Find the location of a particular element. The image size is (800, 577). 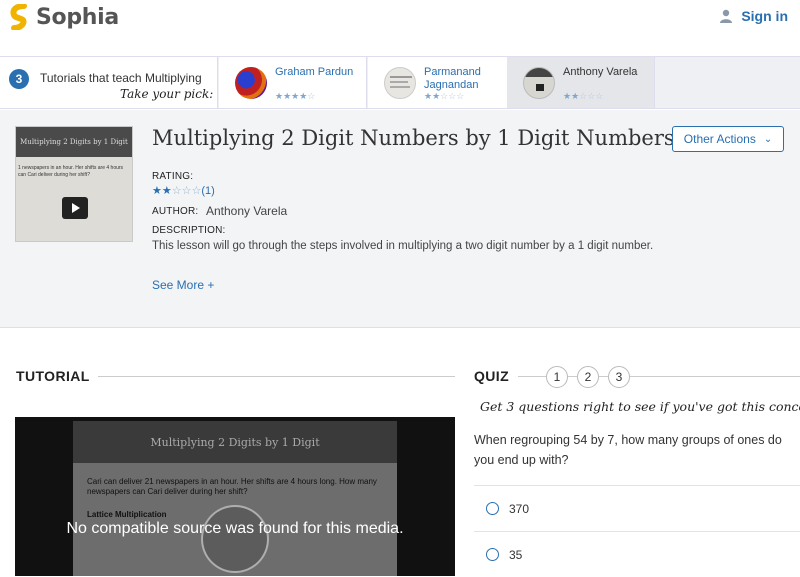

tutorial-heading: TUTORIAL is located at coordinates (53, 376).